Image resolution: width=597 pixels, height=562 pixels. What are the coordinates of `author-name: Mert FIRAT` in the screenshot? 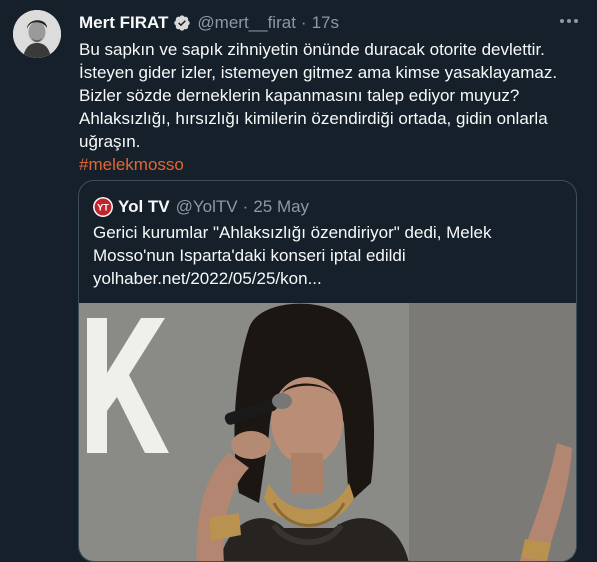 It's located at (123, 23).